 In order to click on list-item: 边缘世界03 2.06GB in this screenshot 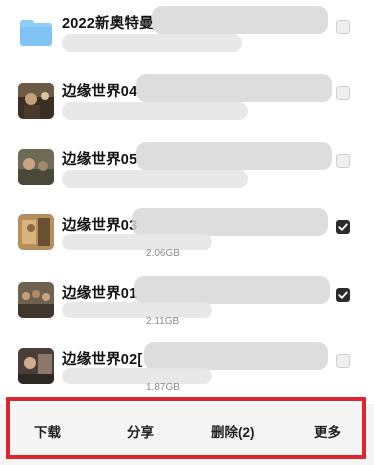, I will do `click(187, 231)`.